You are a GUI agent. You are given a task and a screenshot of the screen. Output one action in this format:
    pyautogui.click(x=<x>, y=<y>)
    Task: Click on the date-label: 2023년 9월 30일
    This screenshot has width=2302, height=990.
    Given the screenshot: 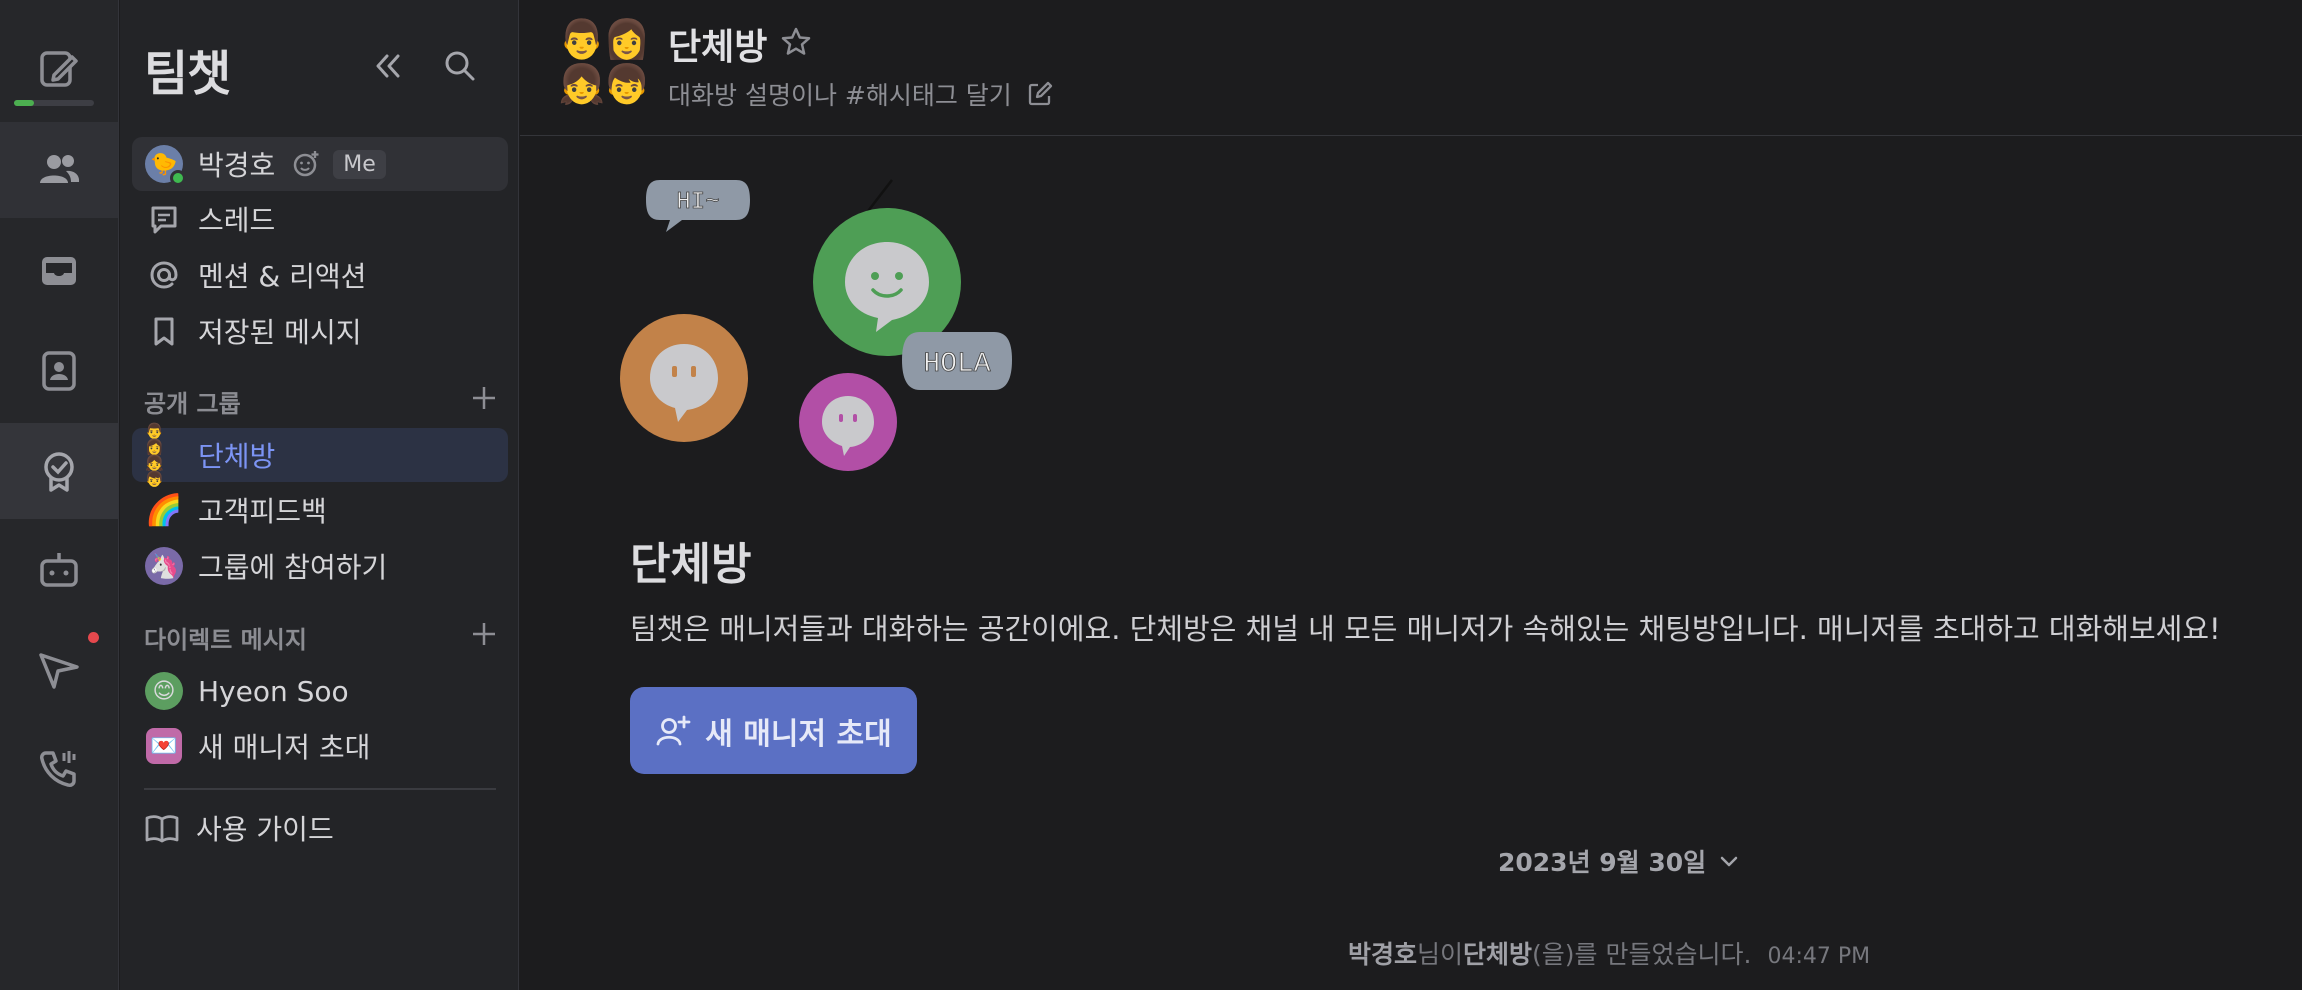 What is the action you would take?
    pyautogui.click(x=1602, y=862)
    